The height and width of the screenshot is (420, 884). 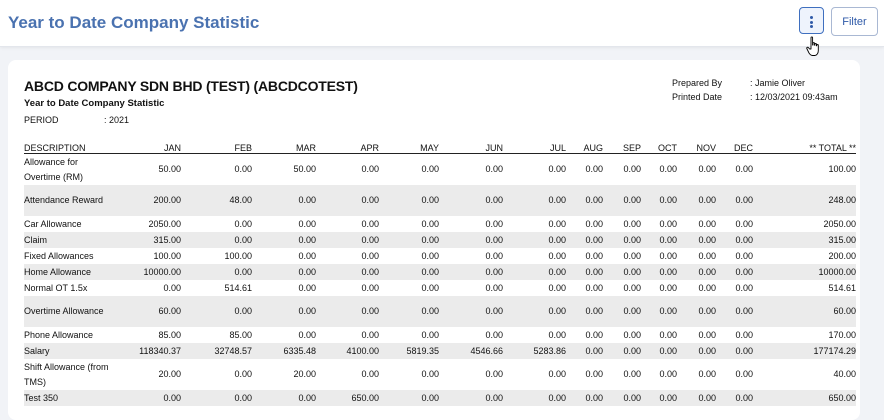 What do you see at coordinates (854, 21) in the screenshot?
I see `filter-button: Filter` at bounding box center [854, 21].